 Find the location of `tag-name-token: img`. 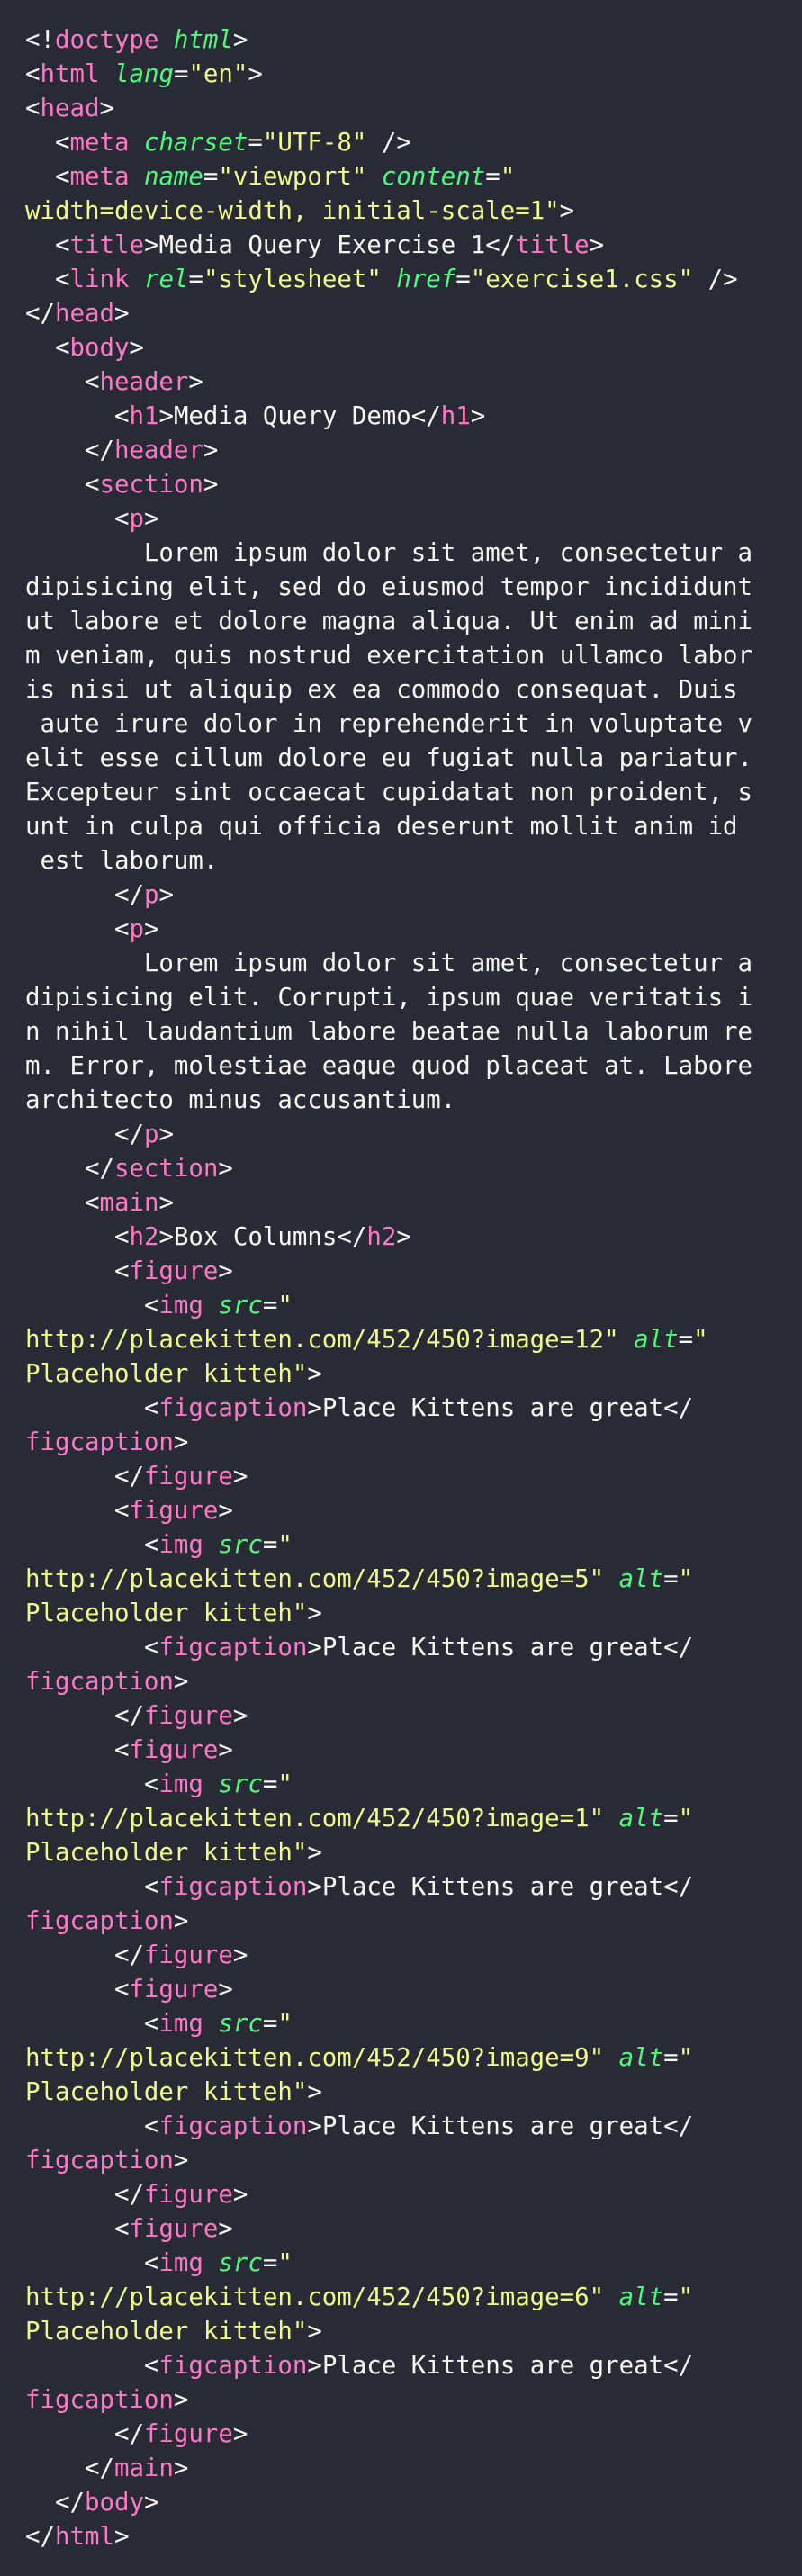

tag-name-token: img is located at coordinates (180, 1784).